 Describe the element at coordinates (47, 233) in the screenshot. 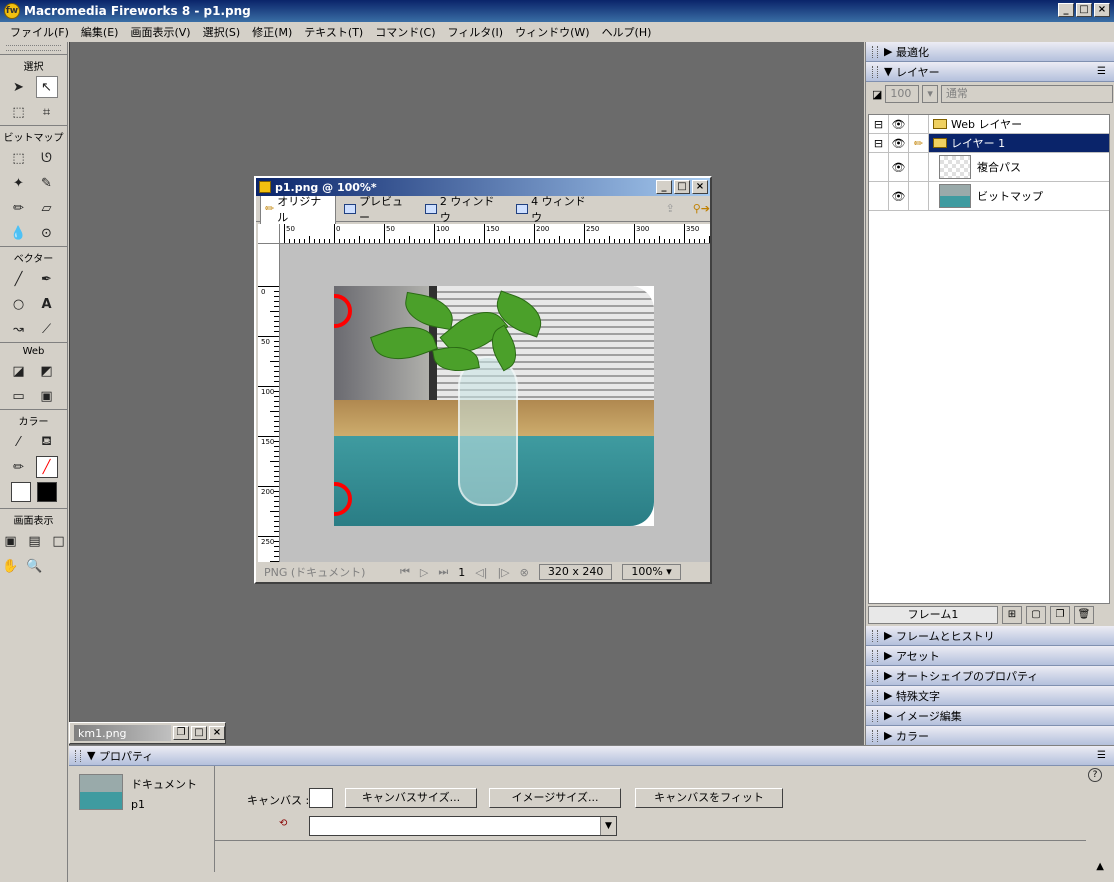

I see `rubber-stamp-tool-icon: ⊙` at that location.